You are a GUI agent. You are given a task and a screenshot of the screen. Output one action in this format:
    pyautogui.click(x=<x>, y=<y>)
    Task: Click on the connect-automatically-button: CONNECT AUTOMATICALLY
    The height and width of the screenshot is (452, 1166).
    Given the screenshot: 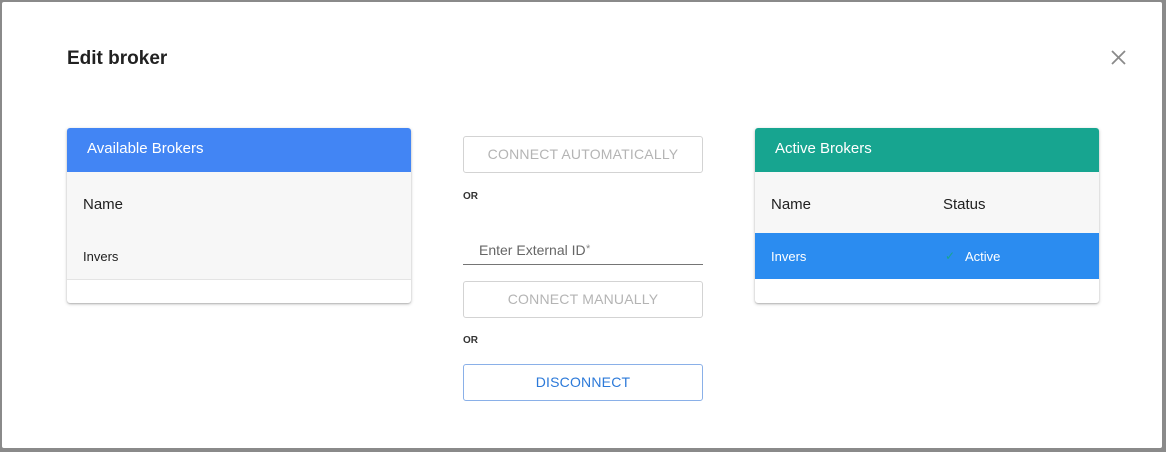 What is the action you would take?
    pyautogui.click(x=583, y=154)
    